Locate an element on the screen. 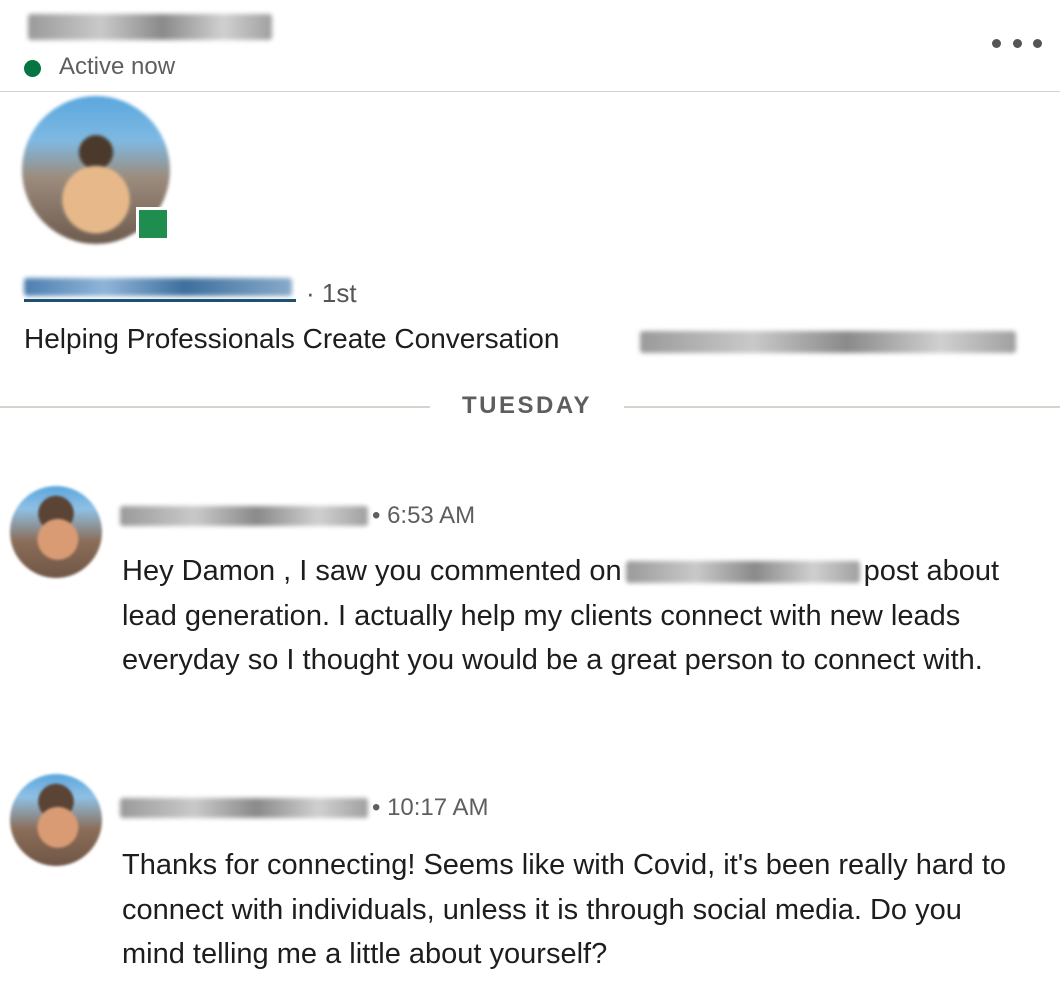 The width and height of the screenshot is (1060, 988). profile-name-link is located at coordinates (160, 290).